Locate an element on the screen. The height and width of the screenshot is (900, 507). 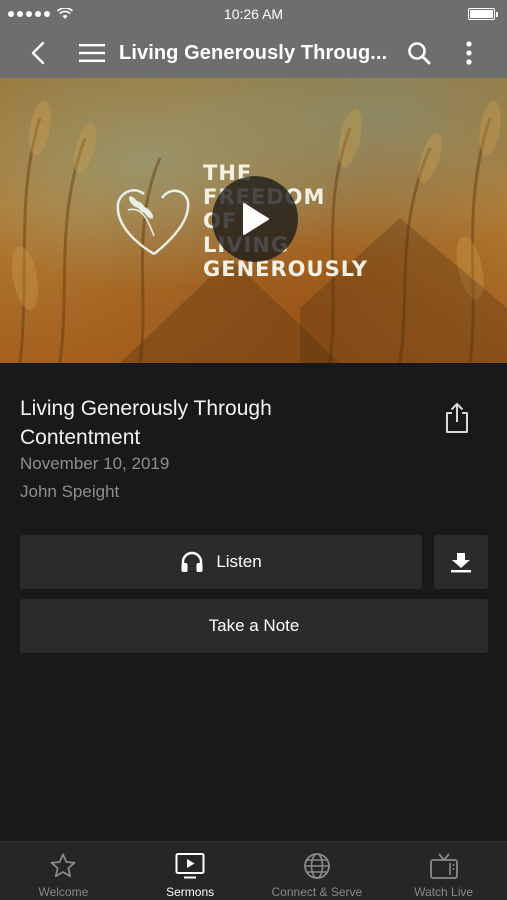
play-screen-icon is located at coordinates (190, 866).